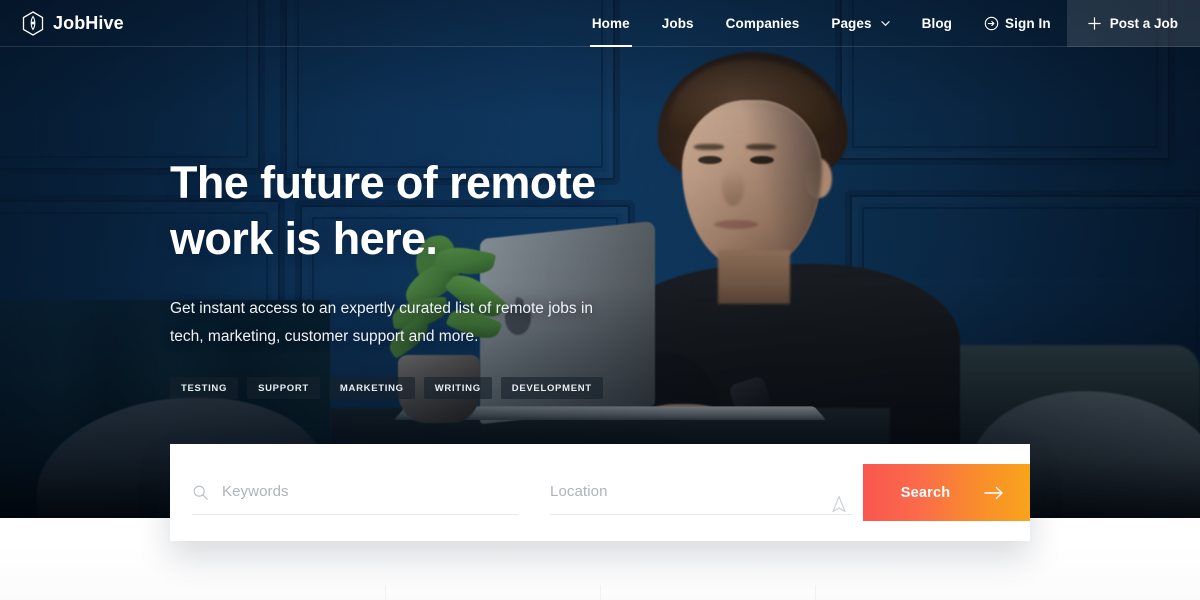  Describe the element at coordinates (33, 23) in the screenshot. I see `hexagon-logo-icon` at that location.